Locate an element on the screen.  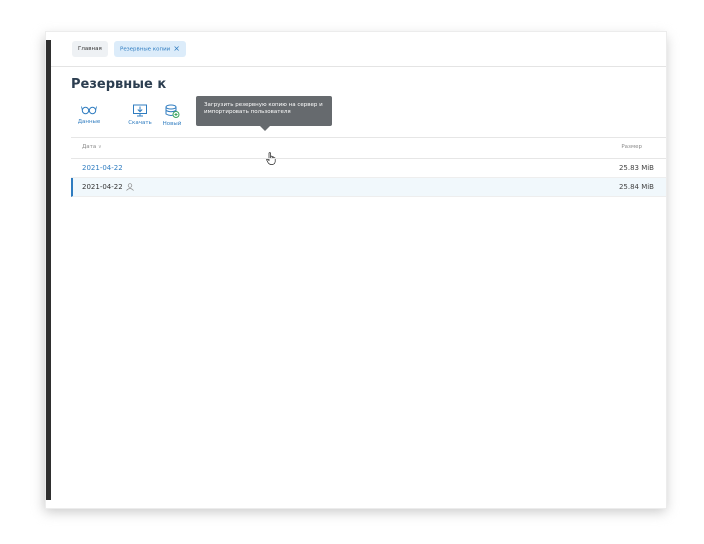
column-header-size: Размер is located at coordinates (631, 147).